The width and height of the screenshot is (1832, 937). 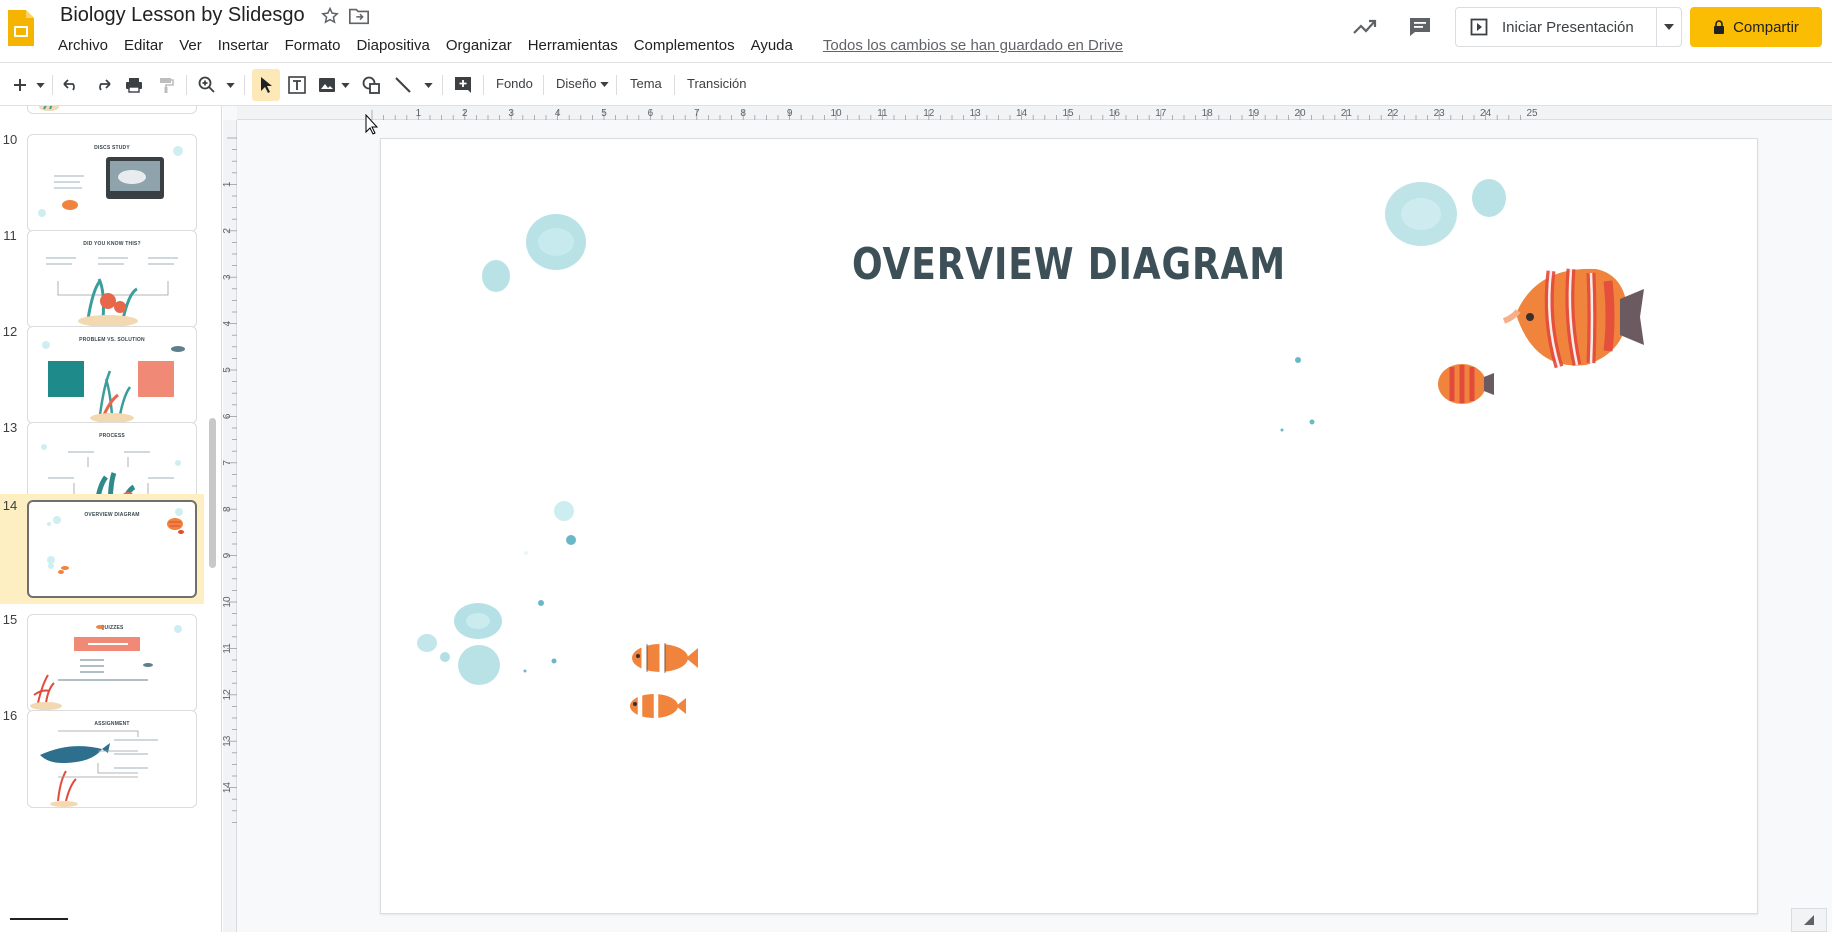 I want to click on menu-ver: Ver, so click(x=190, y=45).